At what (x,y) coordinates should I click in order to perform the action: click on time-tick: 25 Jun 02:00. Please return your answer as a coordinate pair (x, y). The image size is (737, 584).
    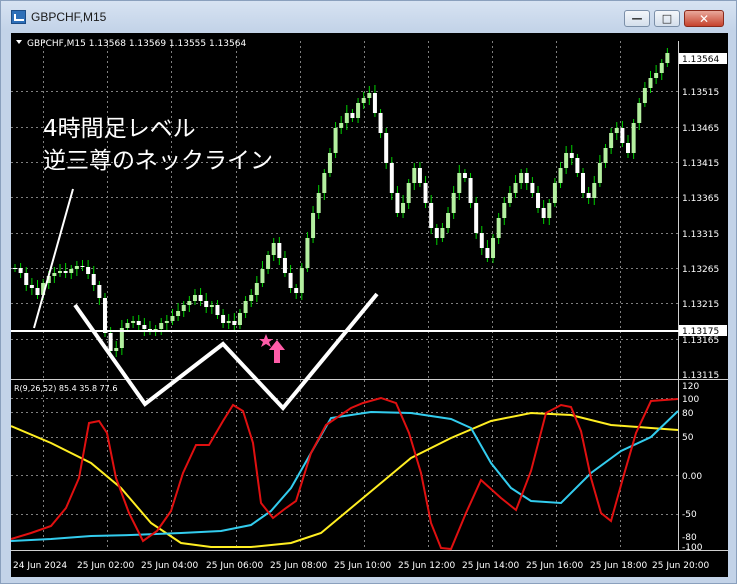
    Looking at the image, I should click on (105, 566).